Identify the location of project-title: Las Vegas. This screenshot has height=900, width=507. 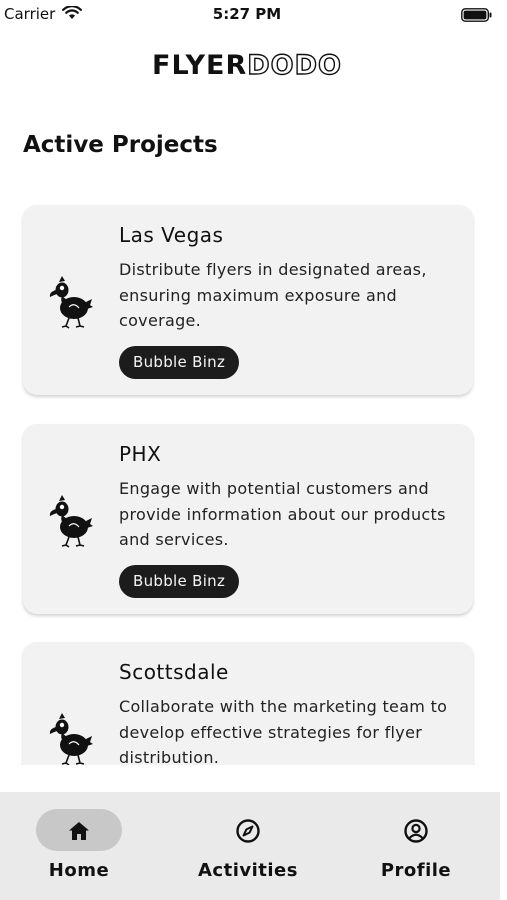
(171, 235).